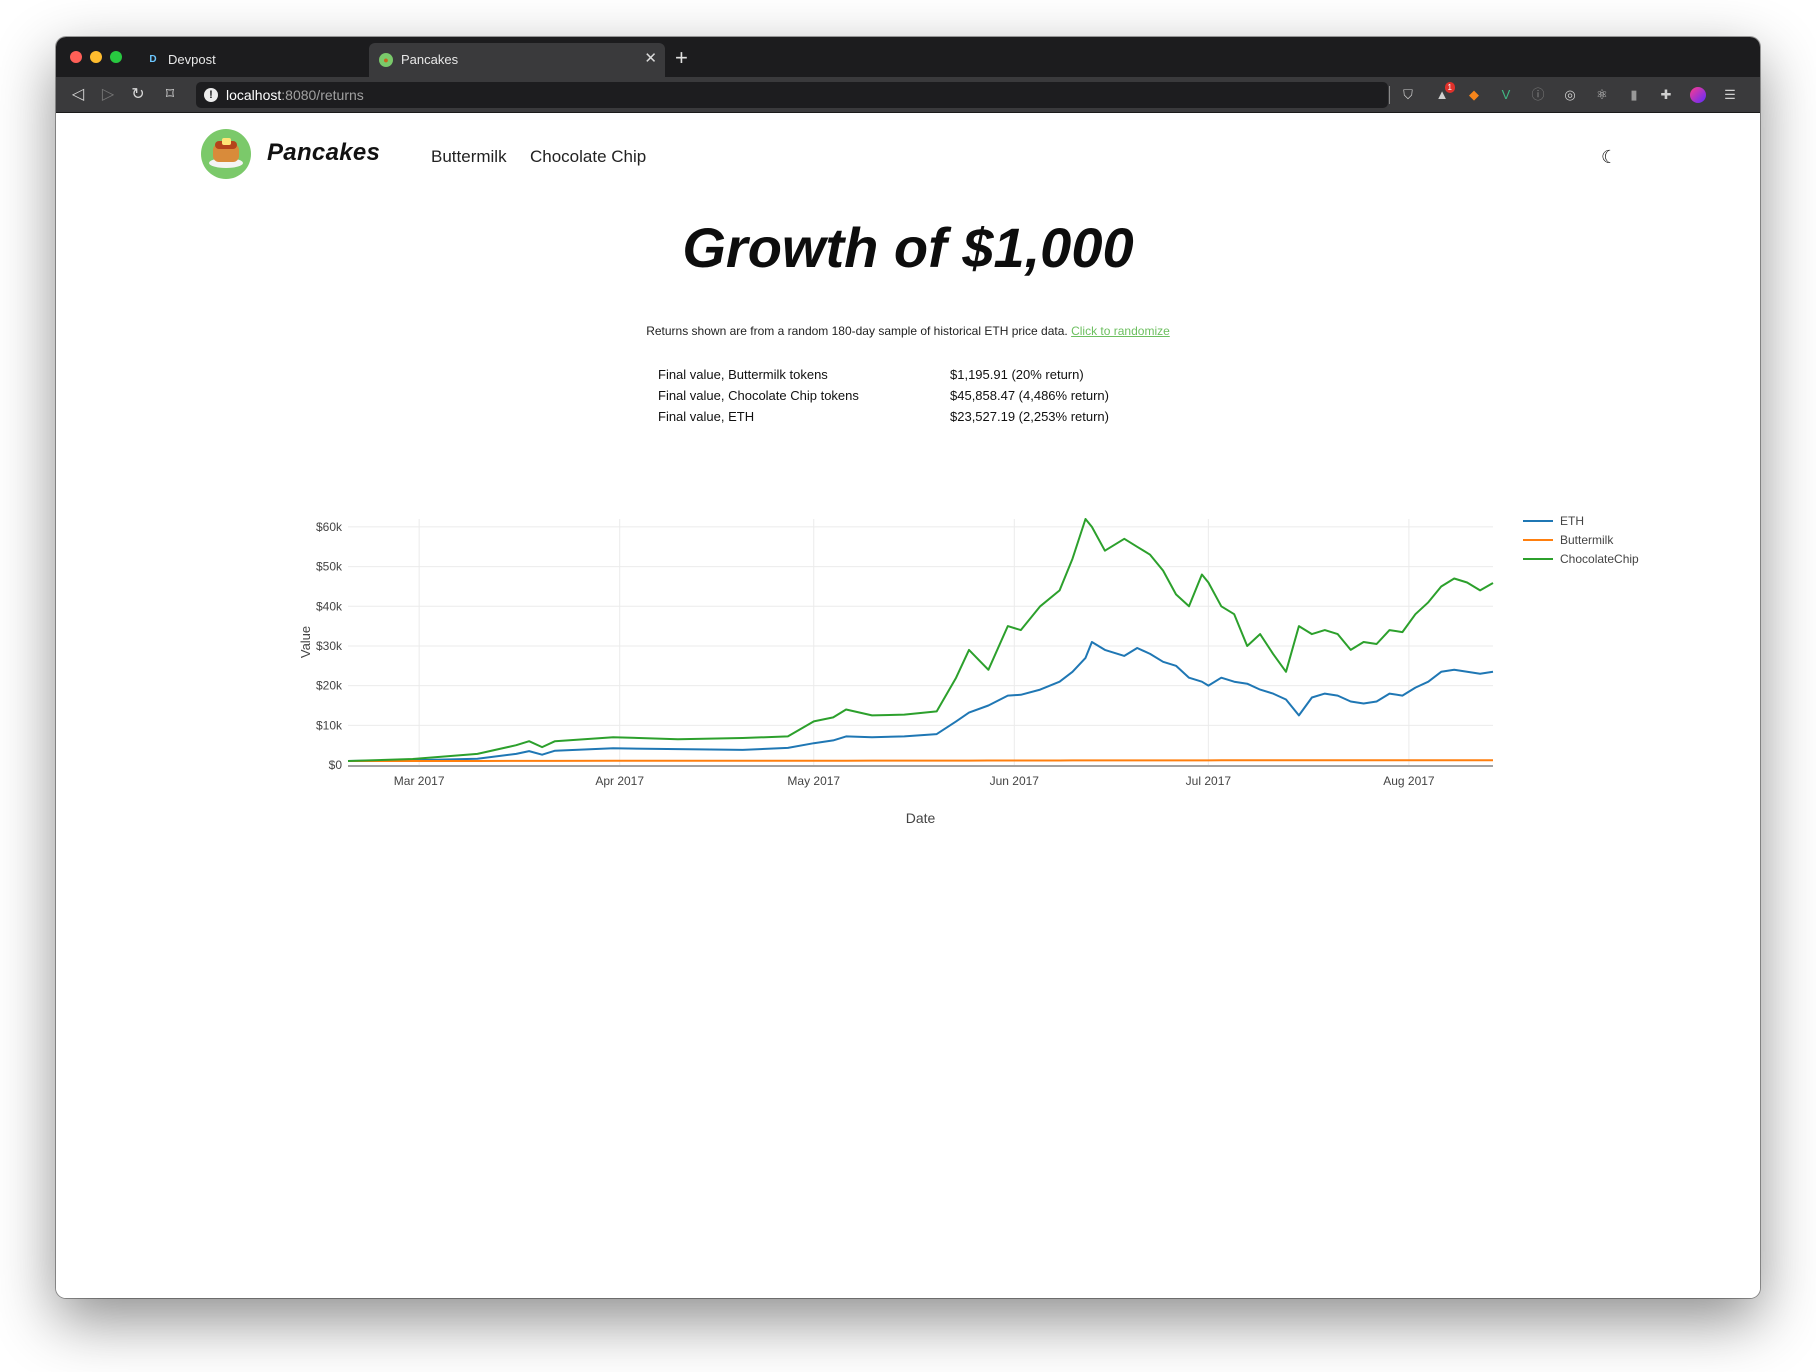 This screenshot has height=1372, width=1816. Describe the element at coordinates (108, 94) in the screenshot. I see `forward-icon: ▷` at that location.